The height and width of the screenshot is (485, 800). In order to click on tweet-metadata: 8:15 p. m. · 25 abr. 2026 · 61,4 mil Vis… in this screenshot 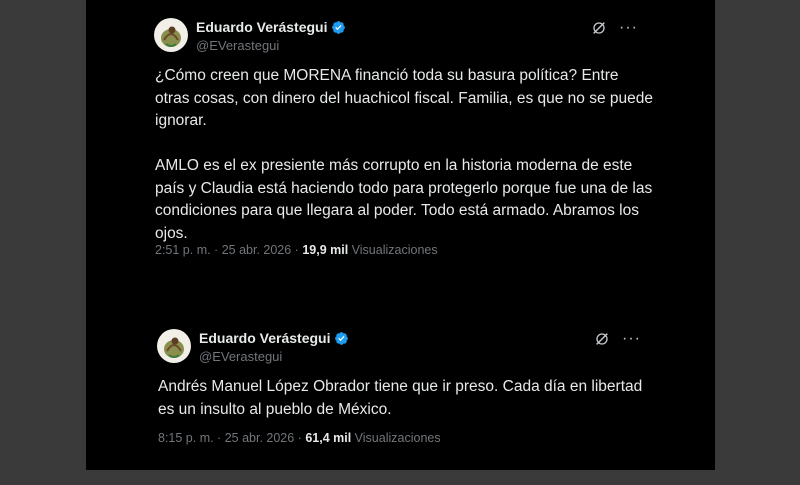, I will do `click(299, 438)`.